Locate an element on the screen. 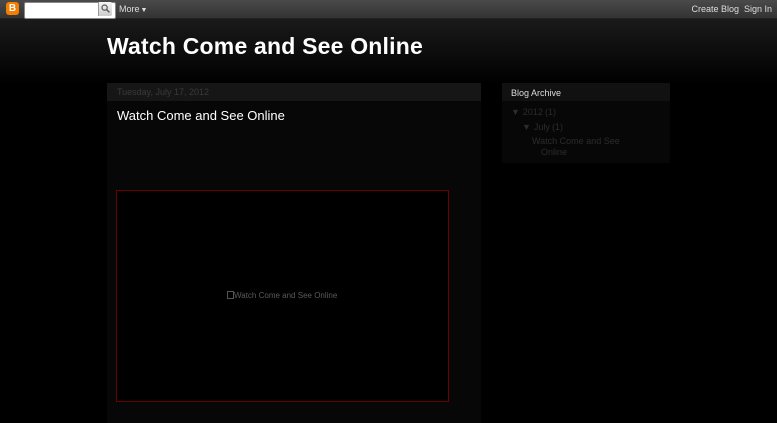  broken-image-placeholder: Watch Come and See Online is located at coordinates (282, 296).